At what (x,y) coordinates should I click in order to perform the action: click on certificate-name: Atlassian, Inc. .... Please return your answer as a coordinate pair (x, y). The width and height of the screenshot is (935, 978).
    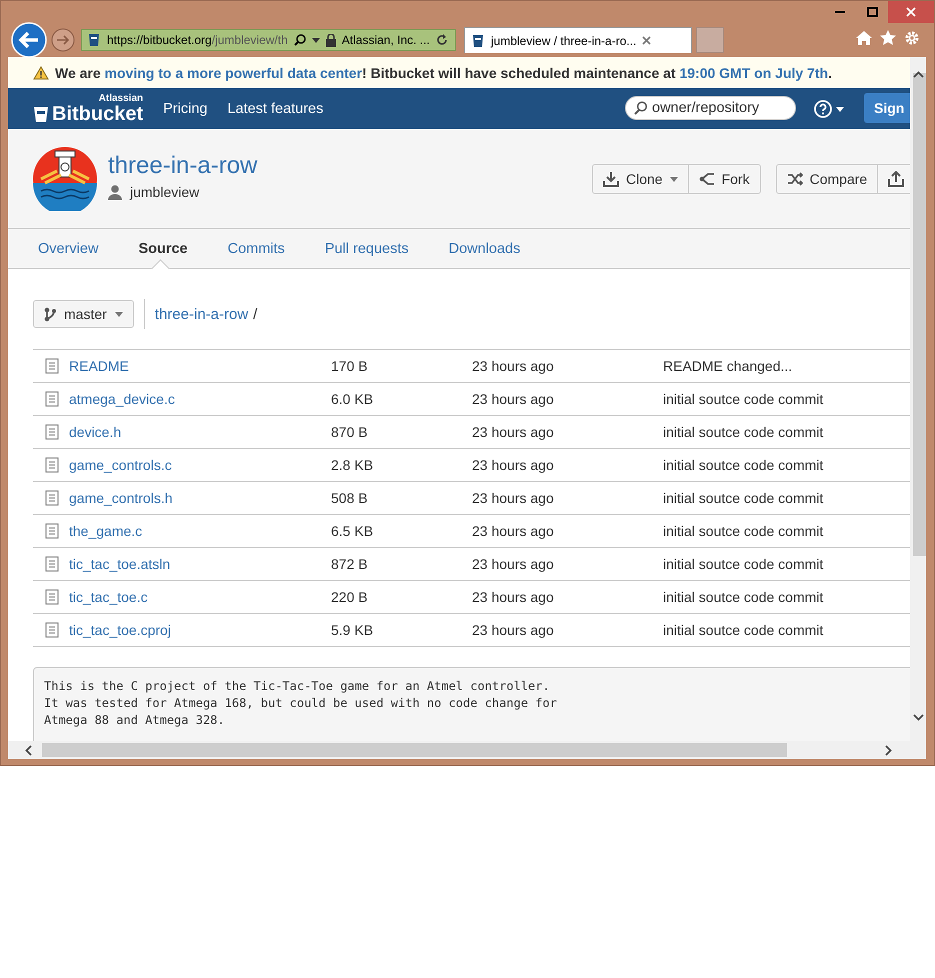
    Looking at the image, I should click on (386, 40).